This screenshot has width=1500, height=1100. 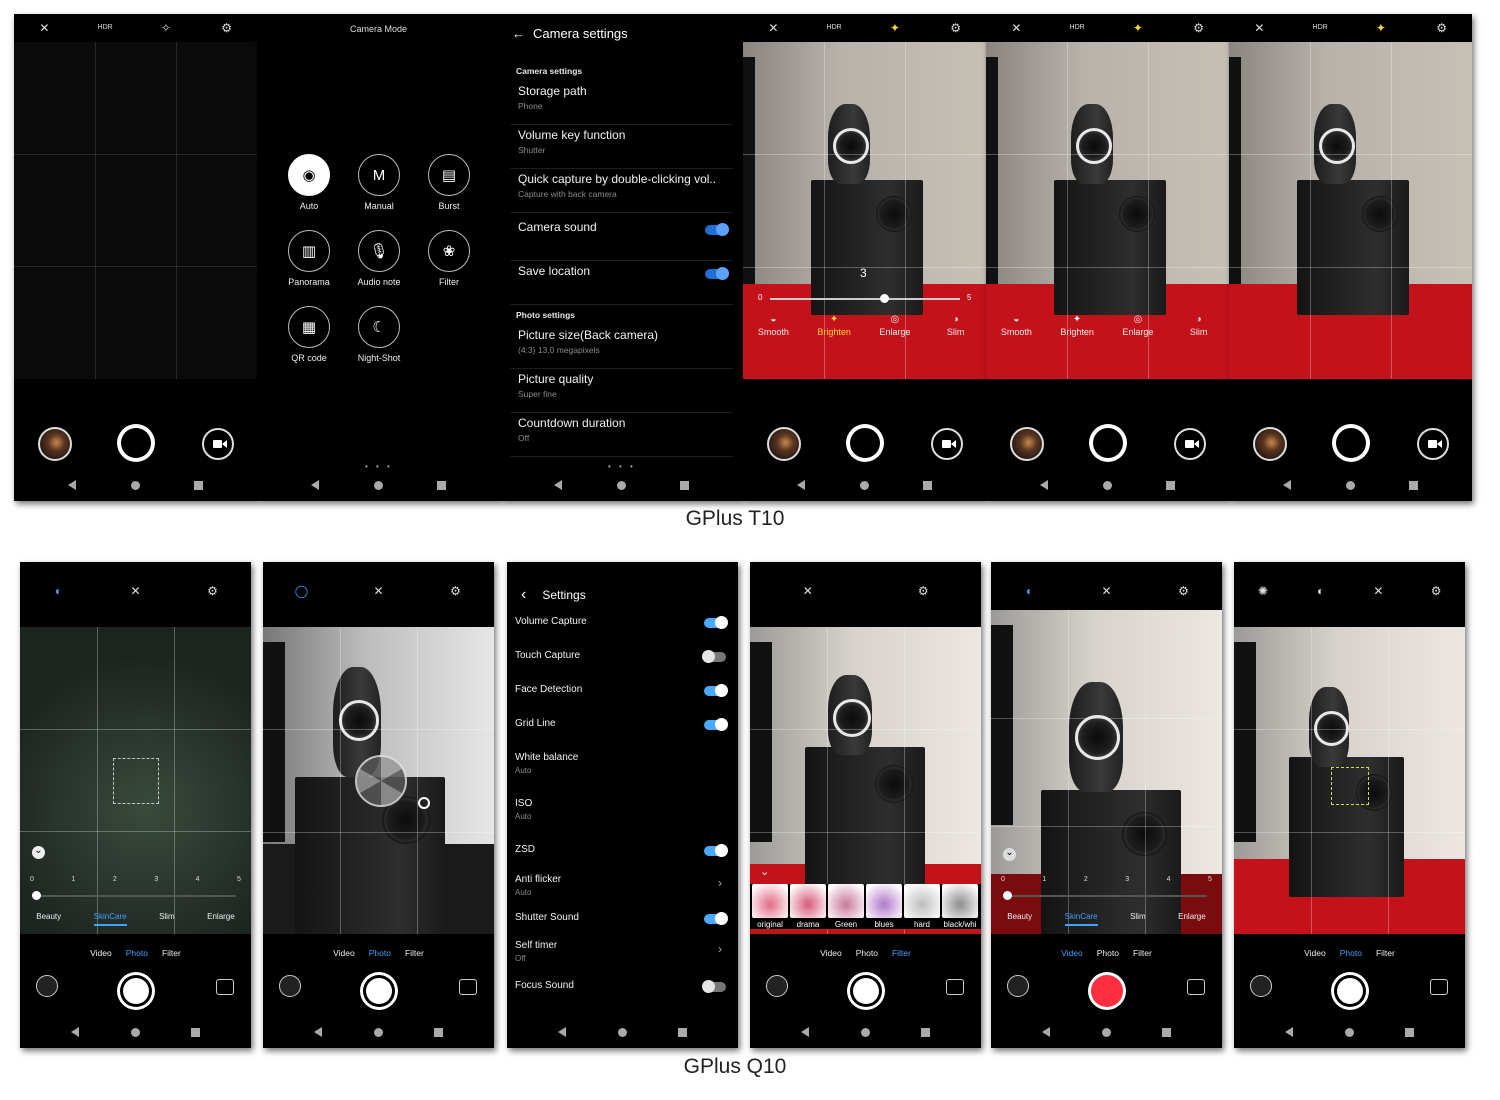 What do you see at coordinates (808, 906) in the screenshot?
I see `filter-drama: drama` at bounding box center [808, 906].